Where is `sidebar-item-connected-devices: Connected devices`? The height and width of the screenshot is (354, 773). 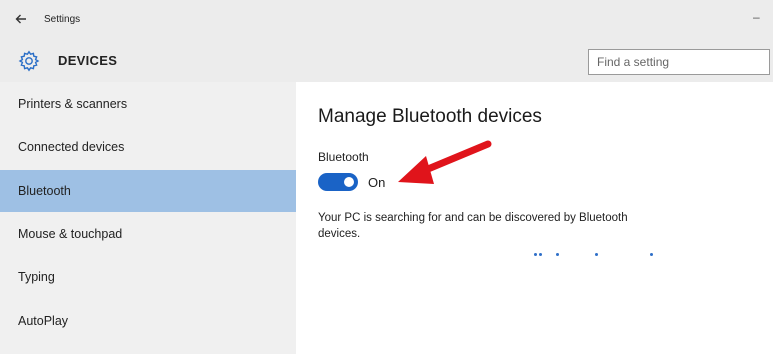
sidebar-item-connected-devices: Connected devices is located at coordinates (148, 147).